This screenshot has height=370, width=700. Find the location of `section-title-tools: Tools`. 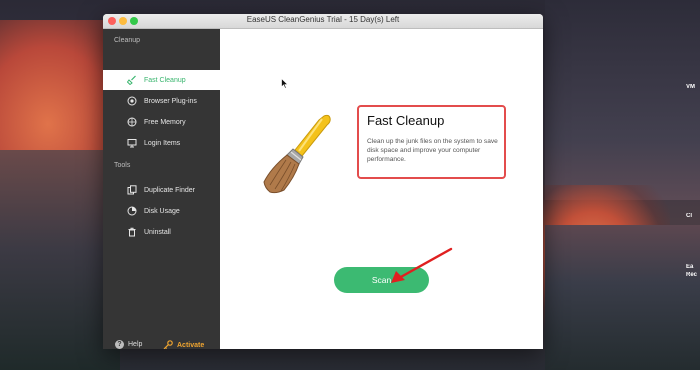

section-title-tools: Tools is located at coordinates (122, 165).